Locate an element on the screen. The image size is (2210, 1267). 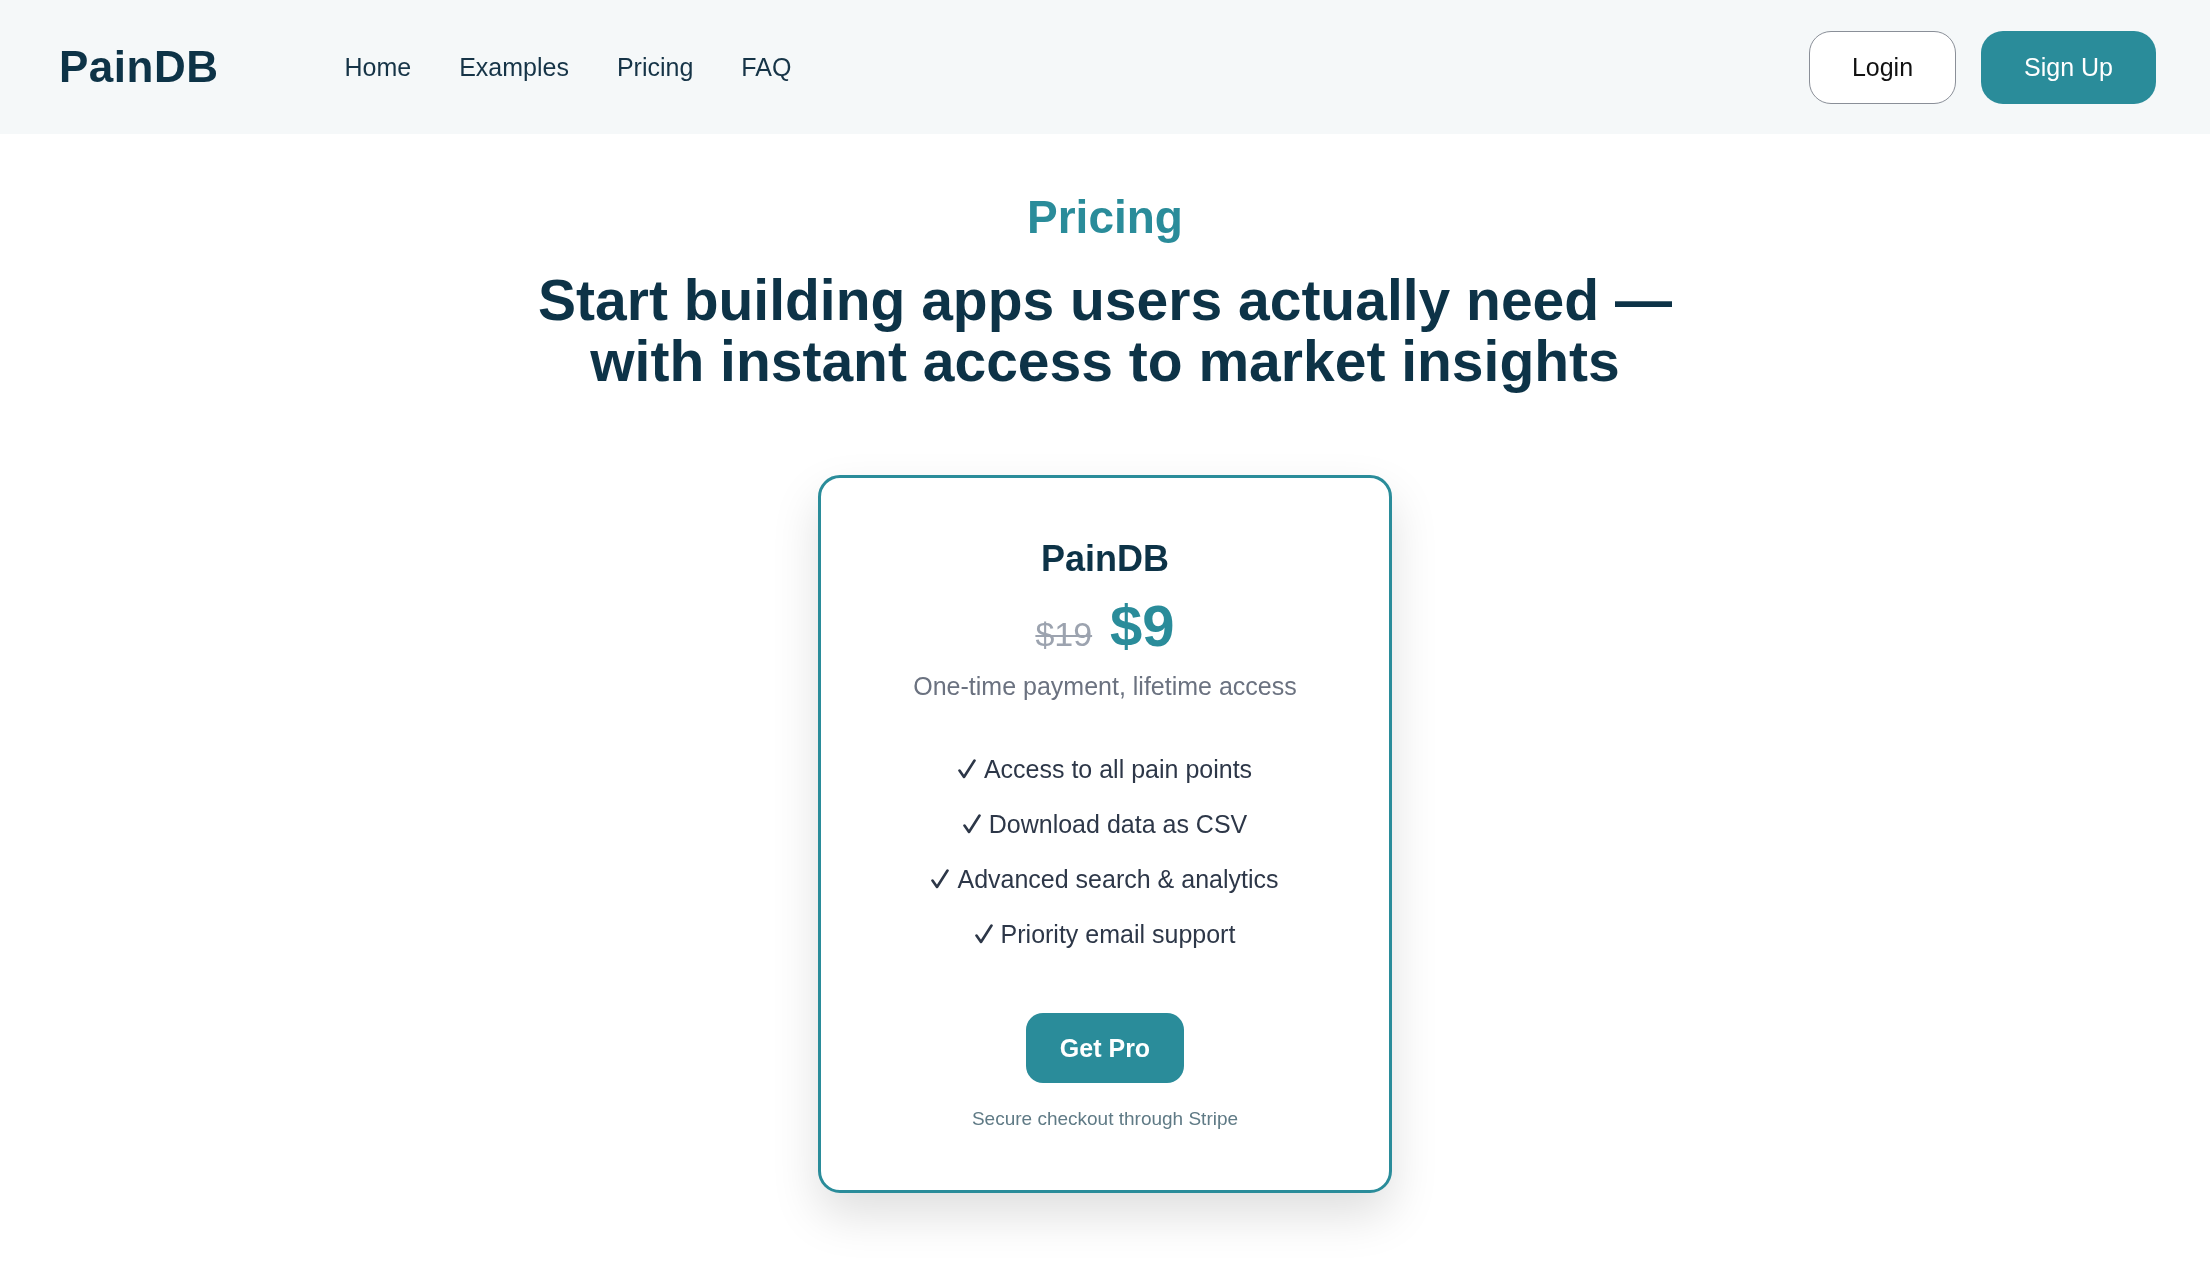
section-label: Pricing is located at coordinates (1105, 217).